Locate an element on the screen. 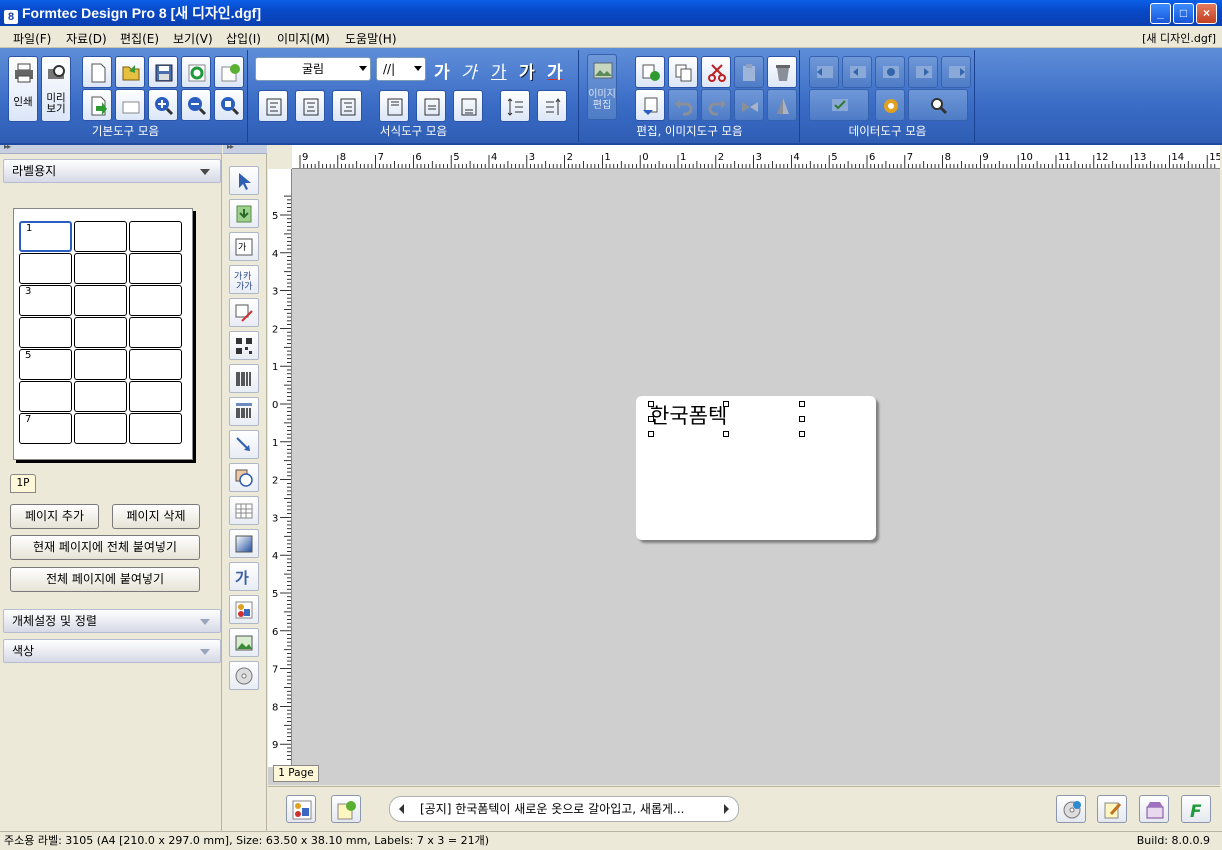 The height and width of the screenshot is (850, 1222). disc-label-tool is located at coordinates (244, 675).